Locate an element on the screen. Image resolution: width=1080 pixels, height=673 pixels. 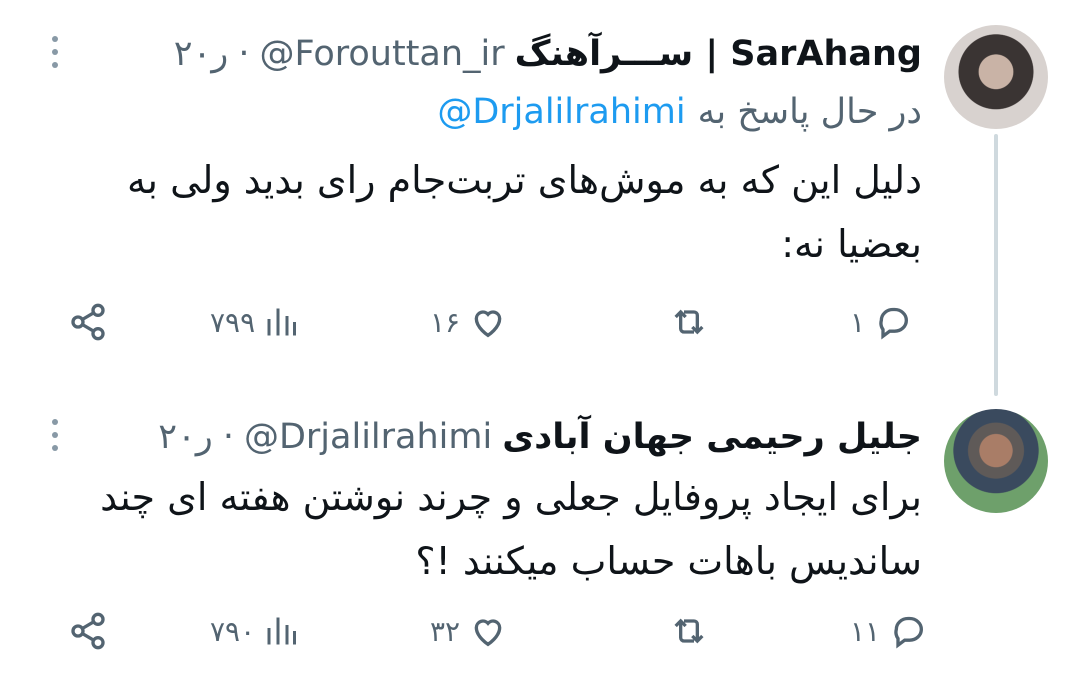
replying-to: در حال پاسخ به @Drjalilrahimi is located at coordinates (679, 112).